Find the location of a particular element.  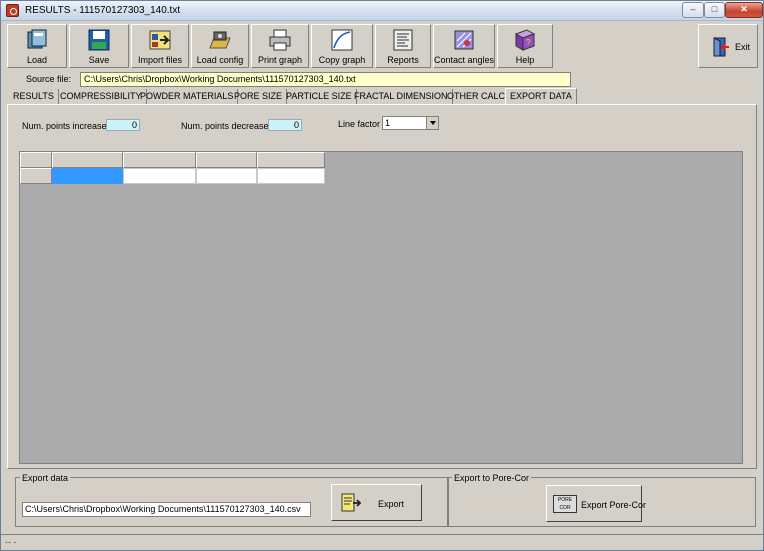

exit-label: Exit is located at coordinates (743, 47).